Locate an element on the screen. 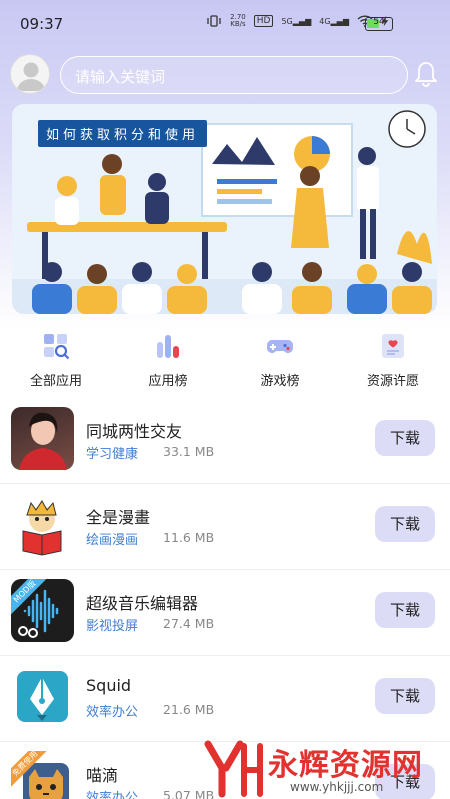 Image resolution: width=450 pixels, height=799 pixels. hd-icon: HD is located at coordinates (263, 21).